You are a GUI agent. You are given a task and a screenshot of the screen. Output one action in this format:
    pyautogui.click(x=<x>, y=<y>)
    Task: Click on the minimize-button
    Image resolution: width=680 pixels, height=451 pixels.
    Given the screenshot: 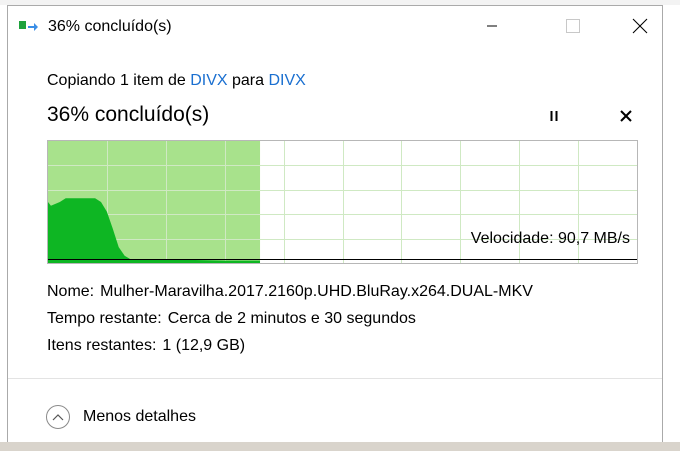 What is the action you would take?
    pyautogui.click(x=492, y=26)
    